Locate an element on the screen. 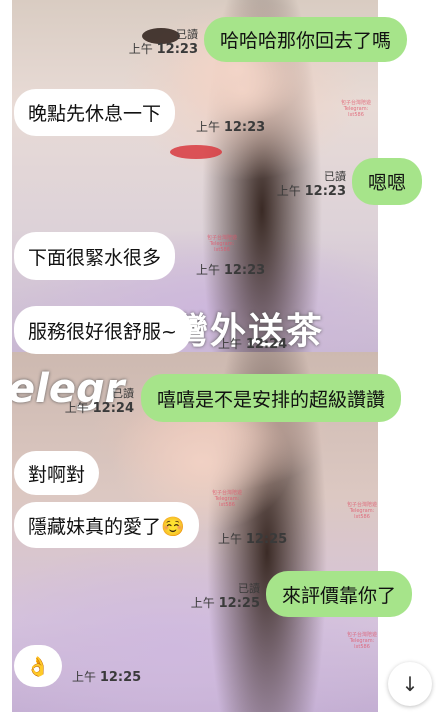  message-bubble-sent: 嘻嘻是不是安排的超級讚讚 is located at coordinates (271, 398).